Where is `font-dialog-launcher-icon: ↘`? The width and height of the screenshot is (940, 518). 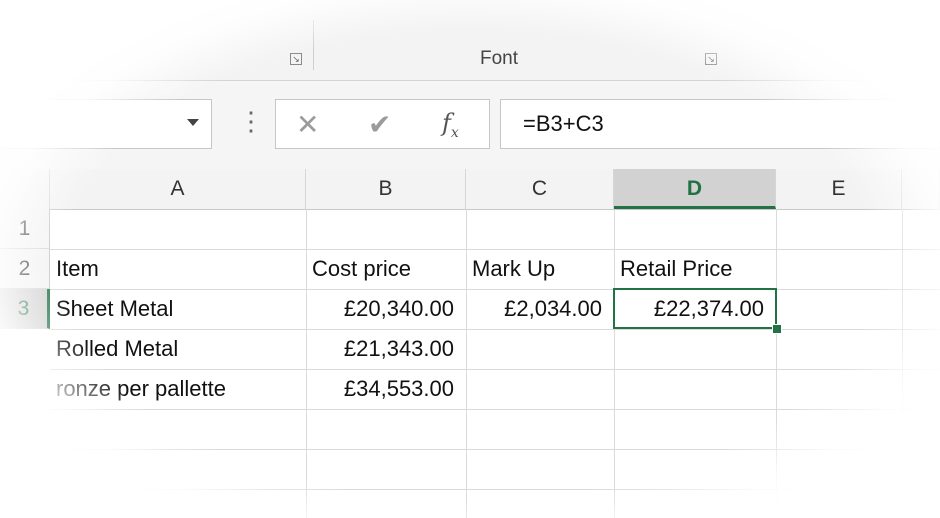
font-dialog-launcher-icon: ↘ is located at coordinates (711, 59).